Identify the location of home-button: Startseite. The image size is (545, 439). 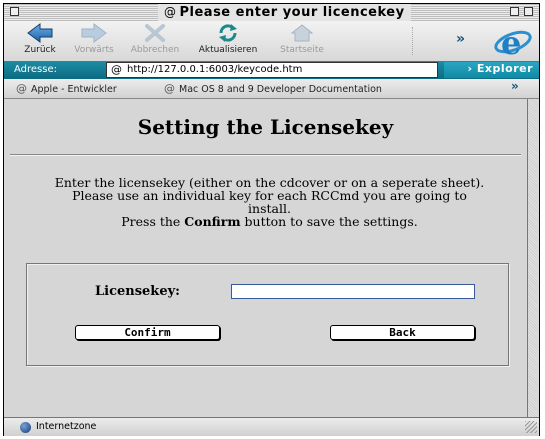
(302, 39).